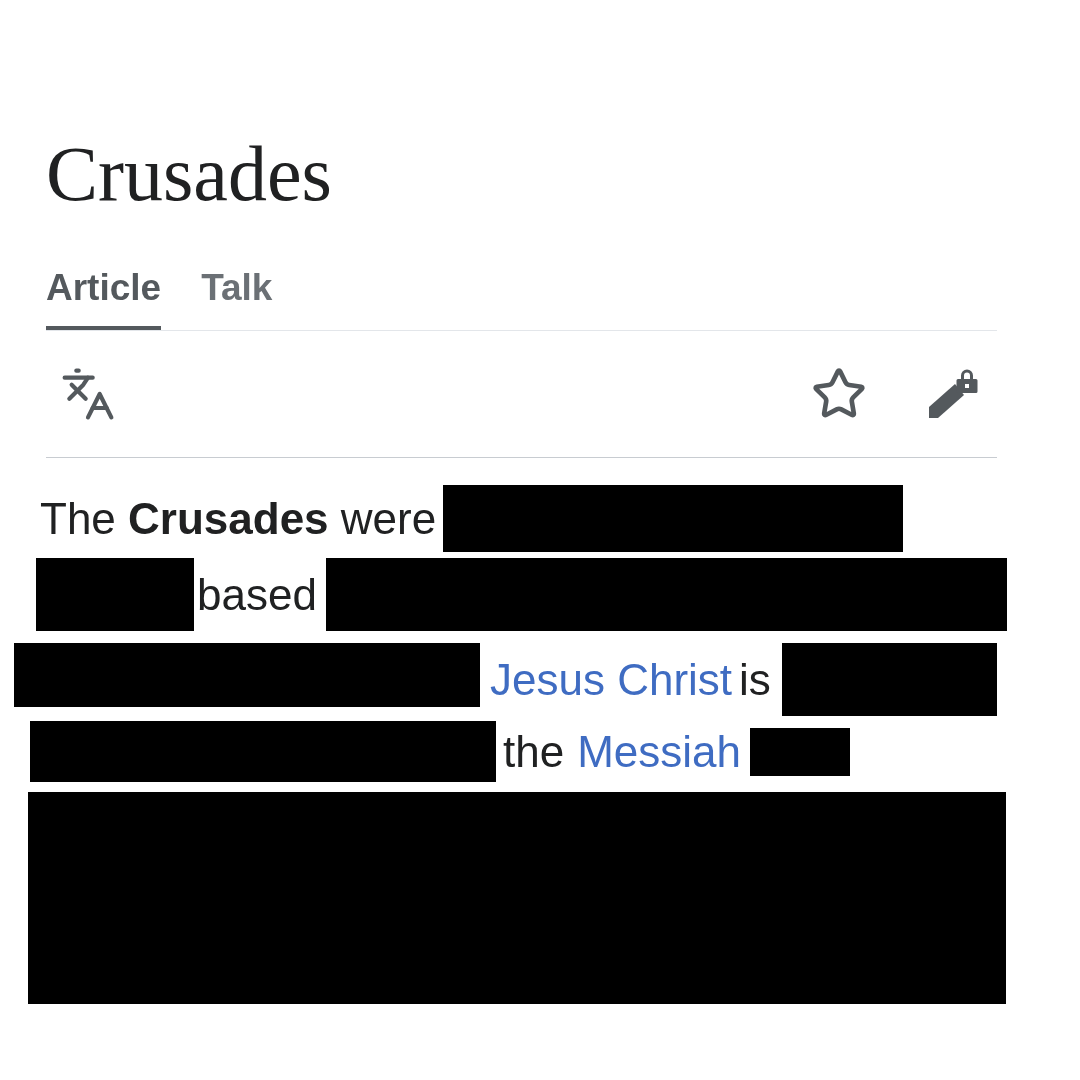 This screenshot has height=1080, width=1080. Describe the element at coordinates (257, 594) in the screenshot. I see `body-text: based` at that location.